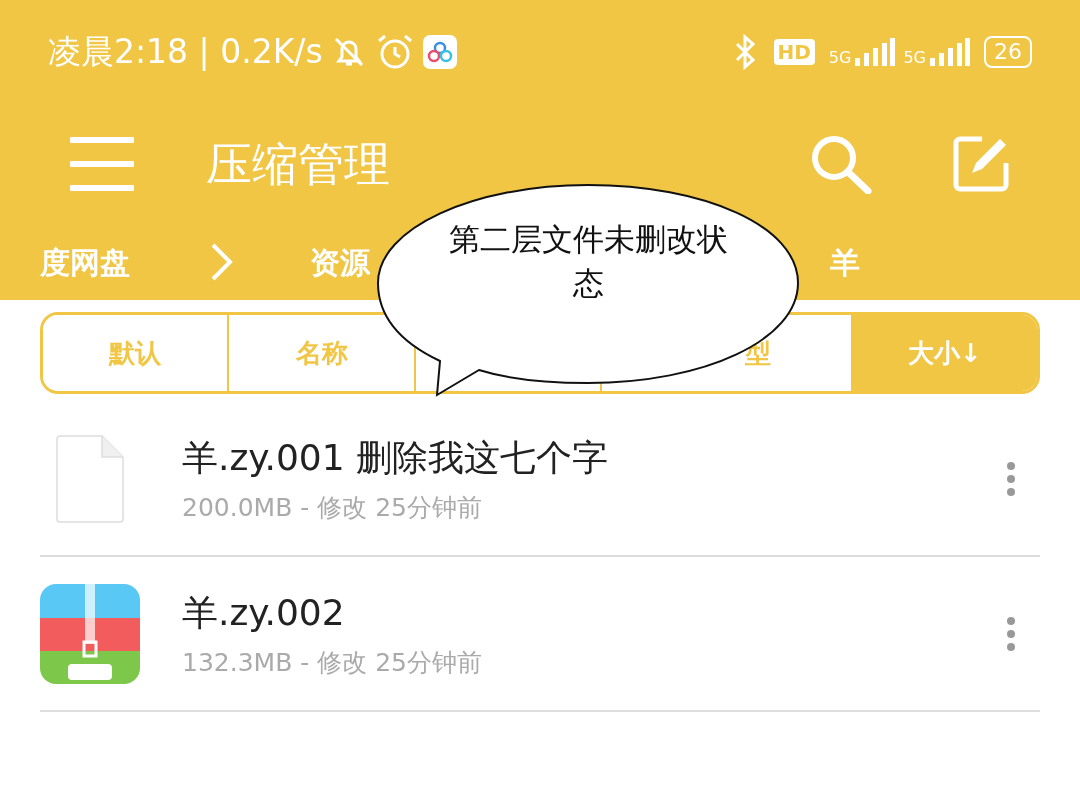 The height and width of the screenshot is (789, 1080). I want to click on toolbar-title: 压缩管理, so click(298, 164).